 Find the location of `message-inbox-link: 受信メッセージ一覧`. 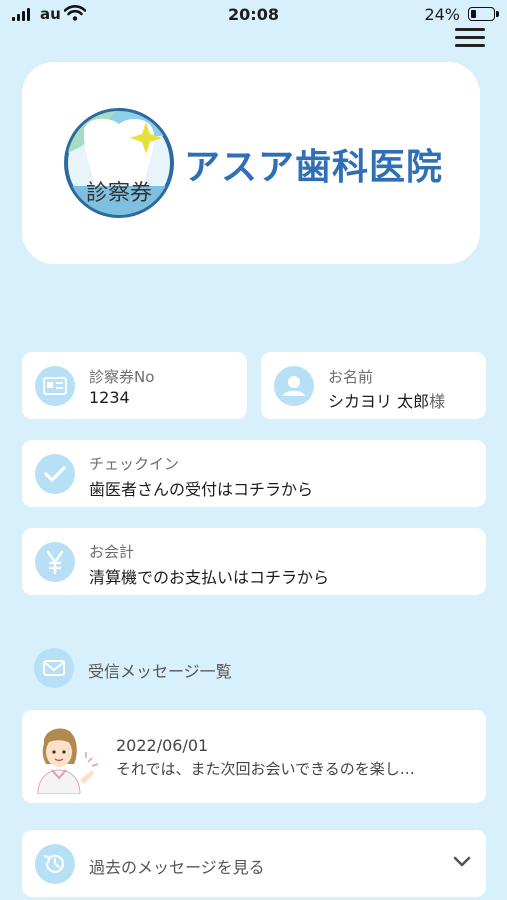

message-inbox-link: 受信メッセージ一覧 is located at coordinates (184, 668).